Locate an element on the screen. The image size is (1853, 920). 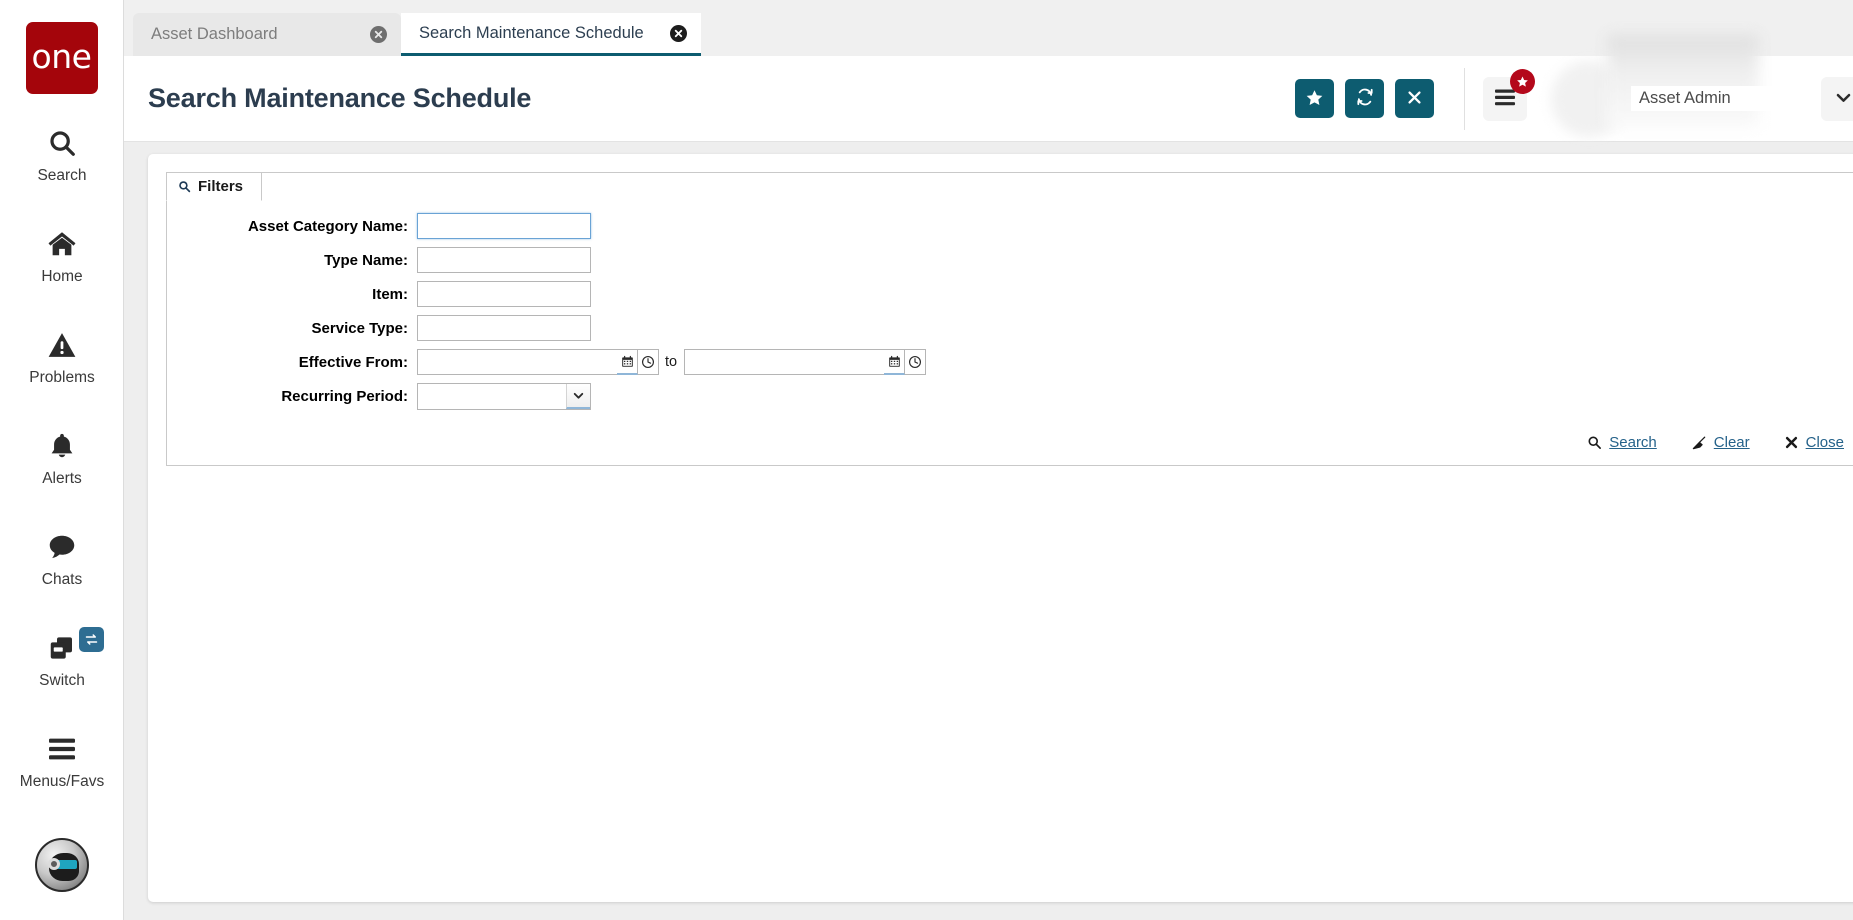
field-label: Item: is located at coordinates (390, 294).